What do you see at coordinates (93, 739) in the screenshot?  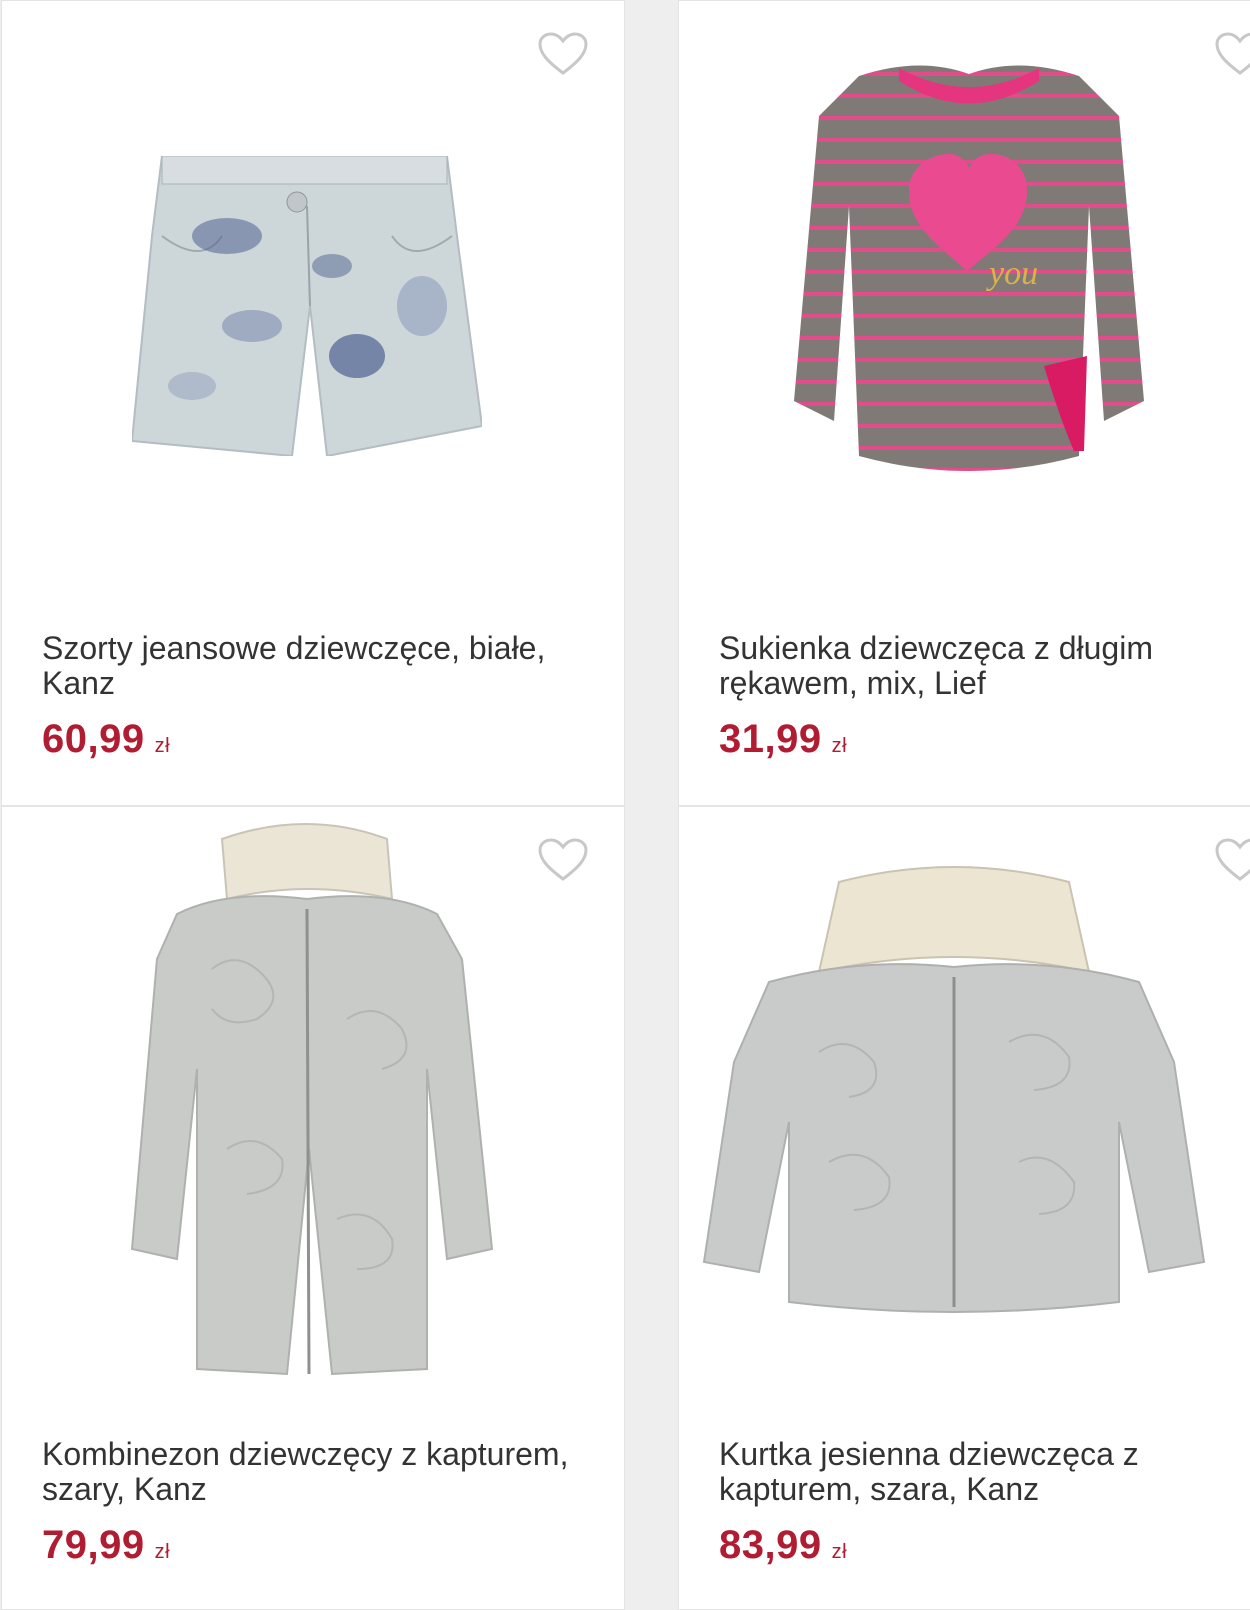 I see `price-value: 60,99` at bounding box center [93, 739].